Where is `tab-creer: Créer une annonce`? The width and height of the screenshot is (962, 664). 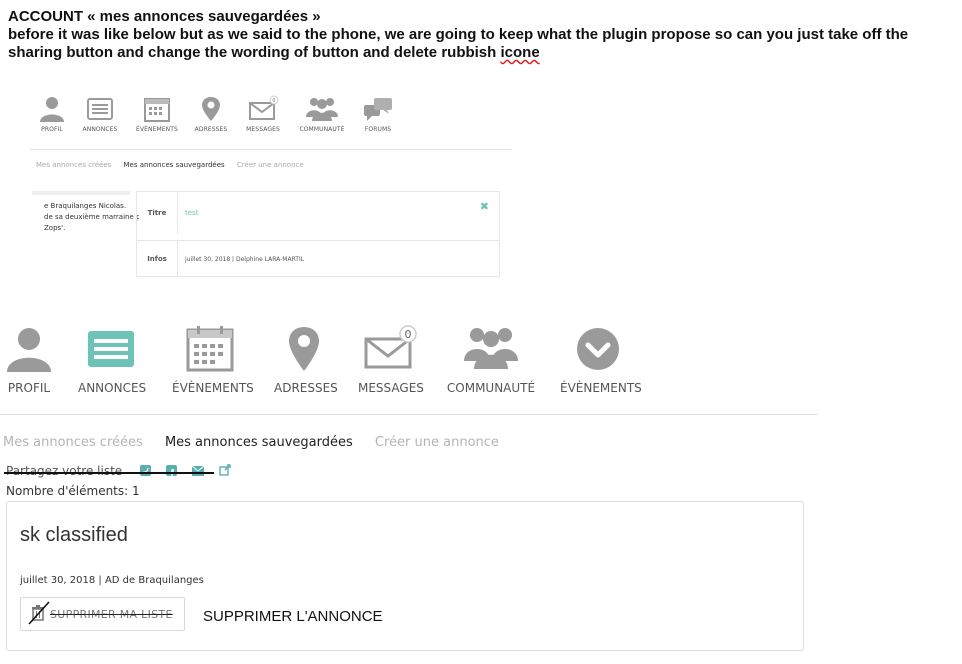
tab-creer: Créer une annonce is located at coordinates (437, 442).